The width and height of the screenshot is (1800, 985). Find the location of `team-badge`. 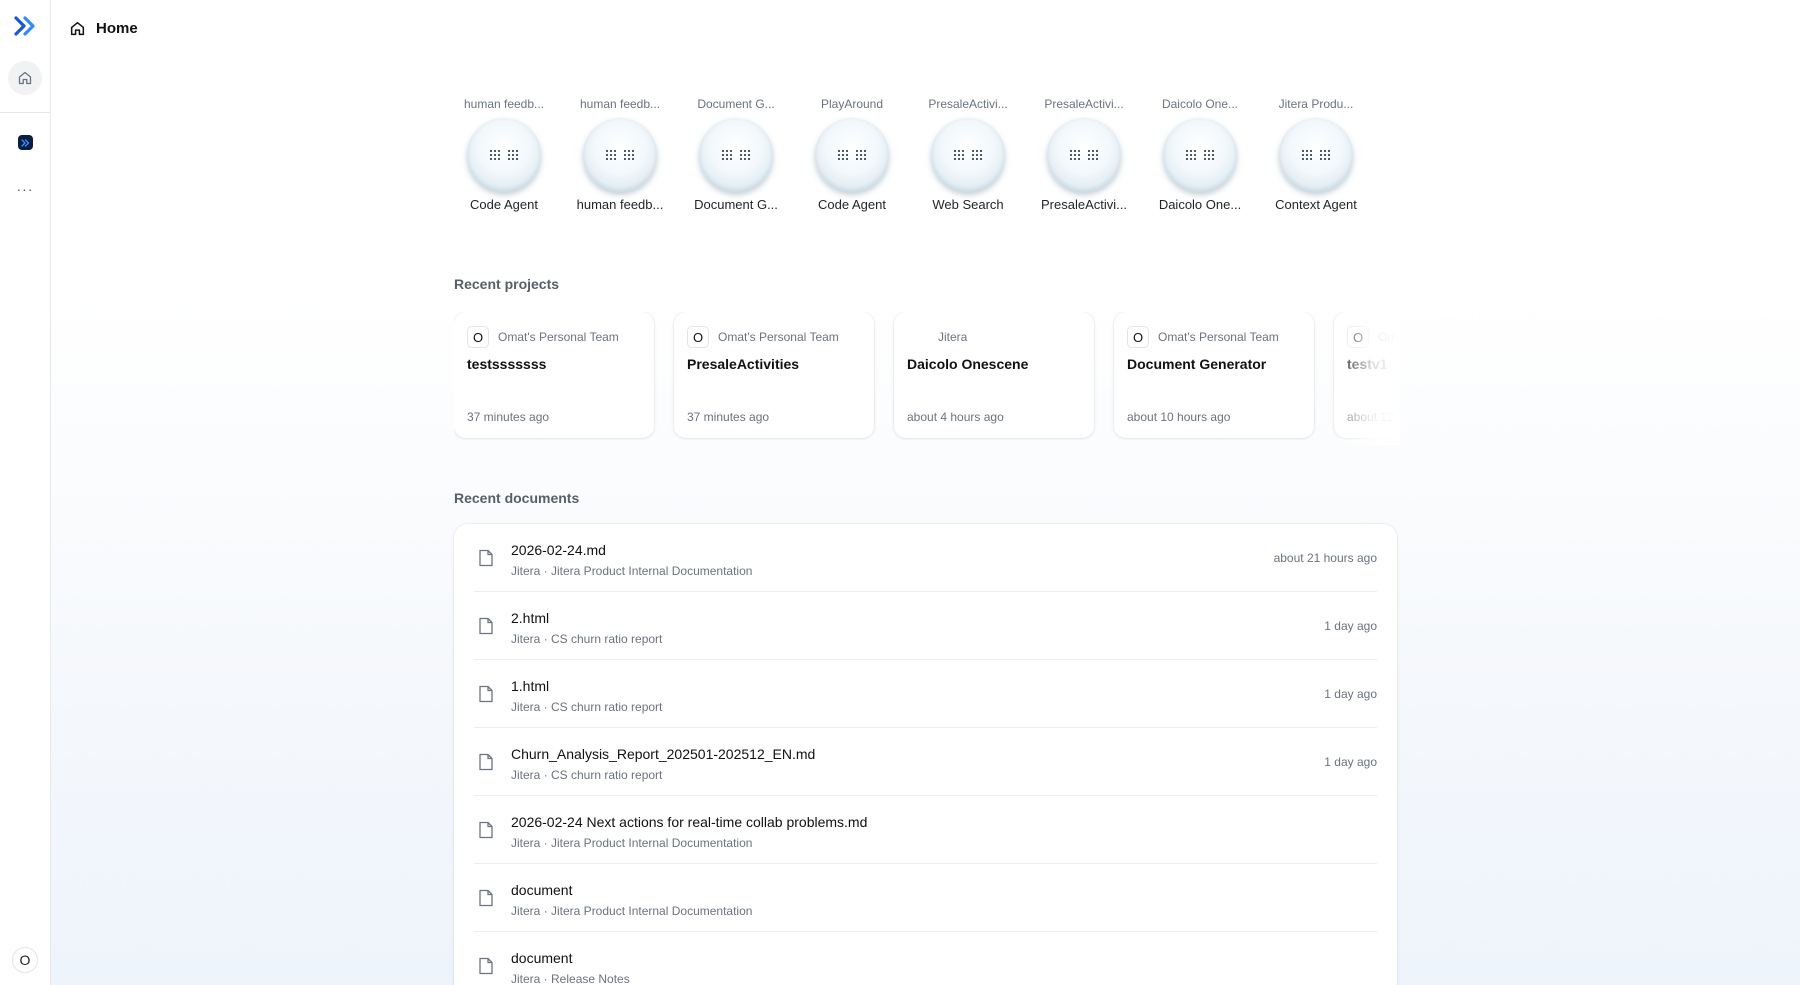

team-badge is located at coordinates (918, 337).